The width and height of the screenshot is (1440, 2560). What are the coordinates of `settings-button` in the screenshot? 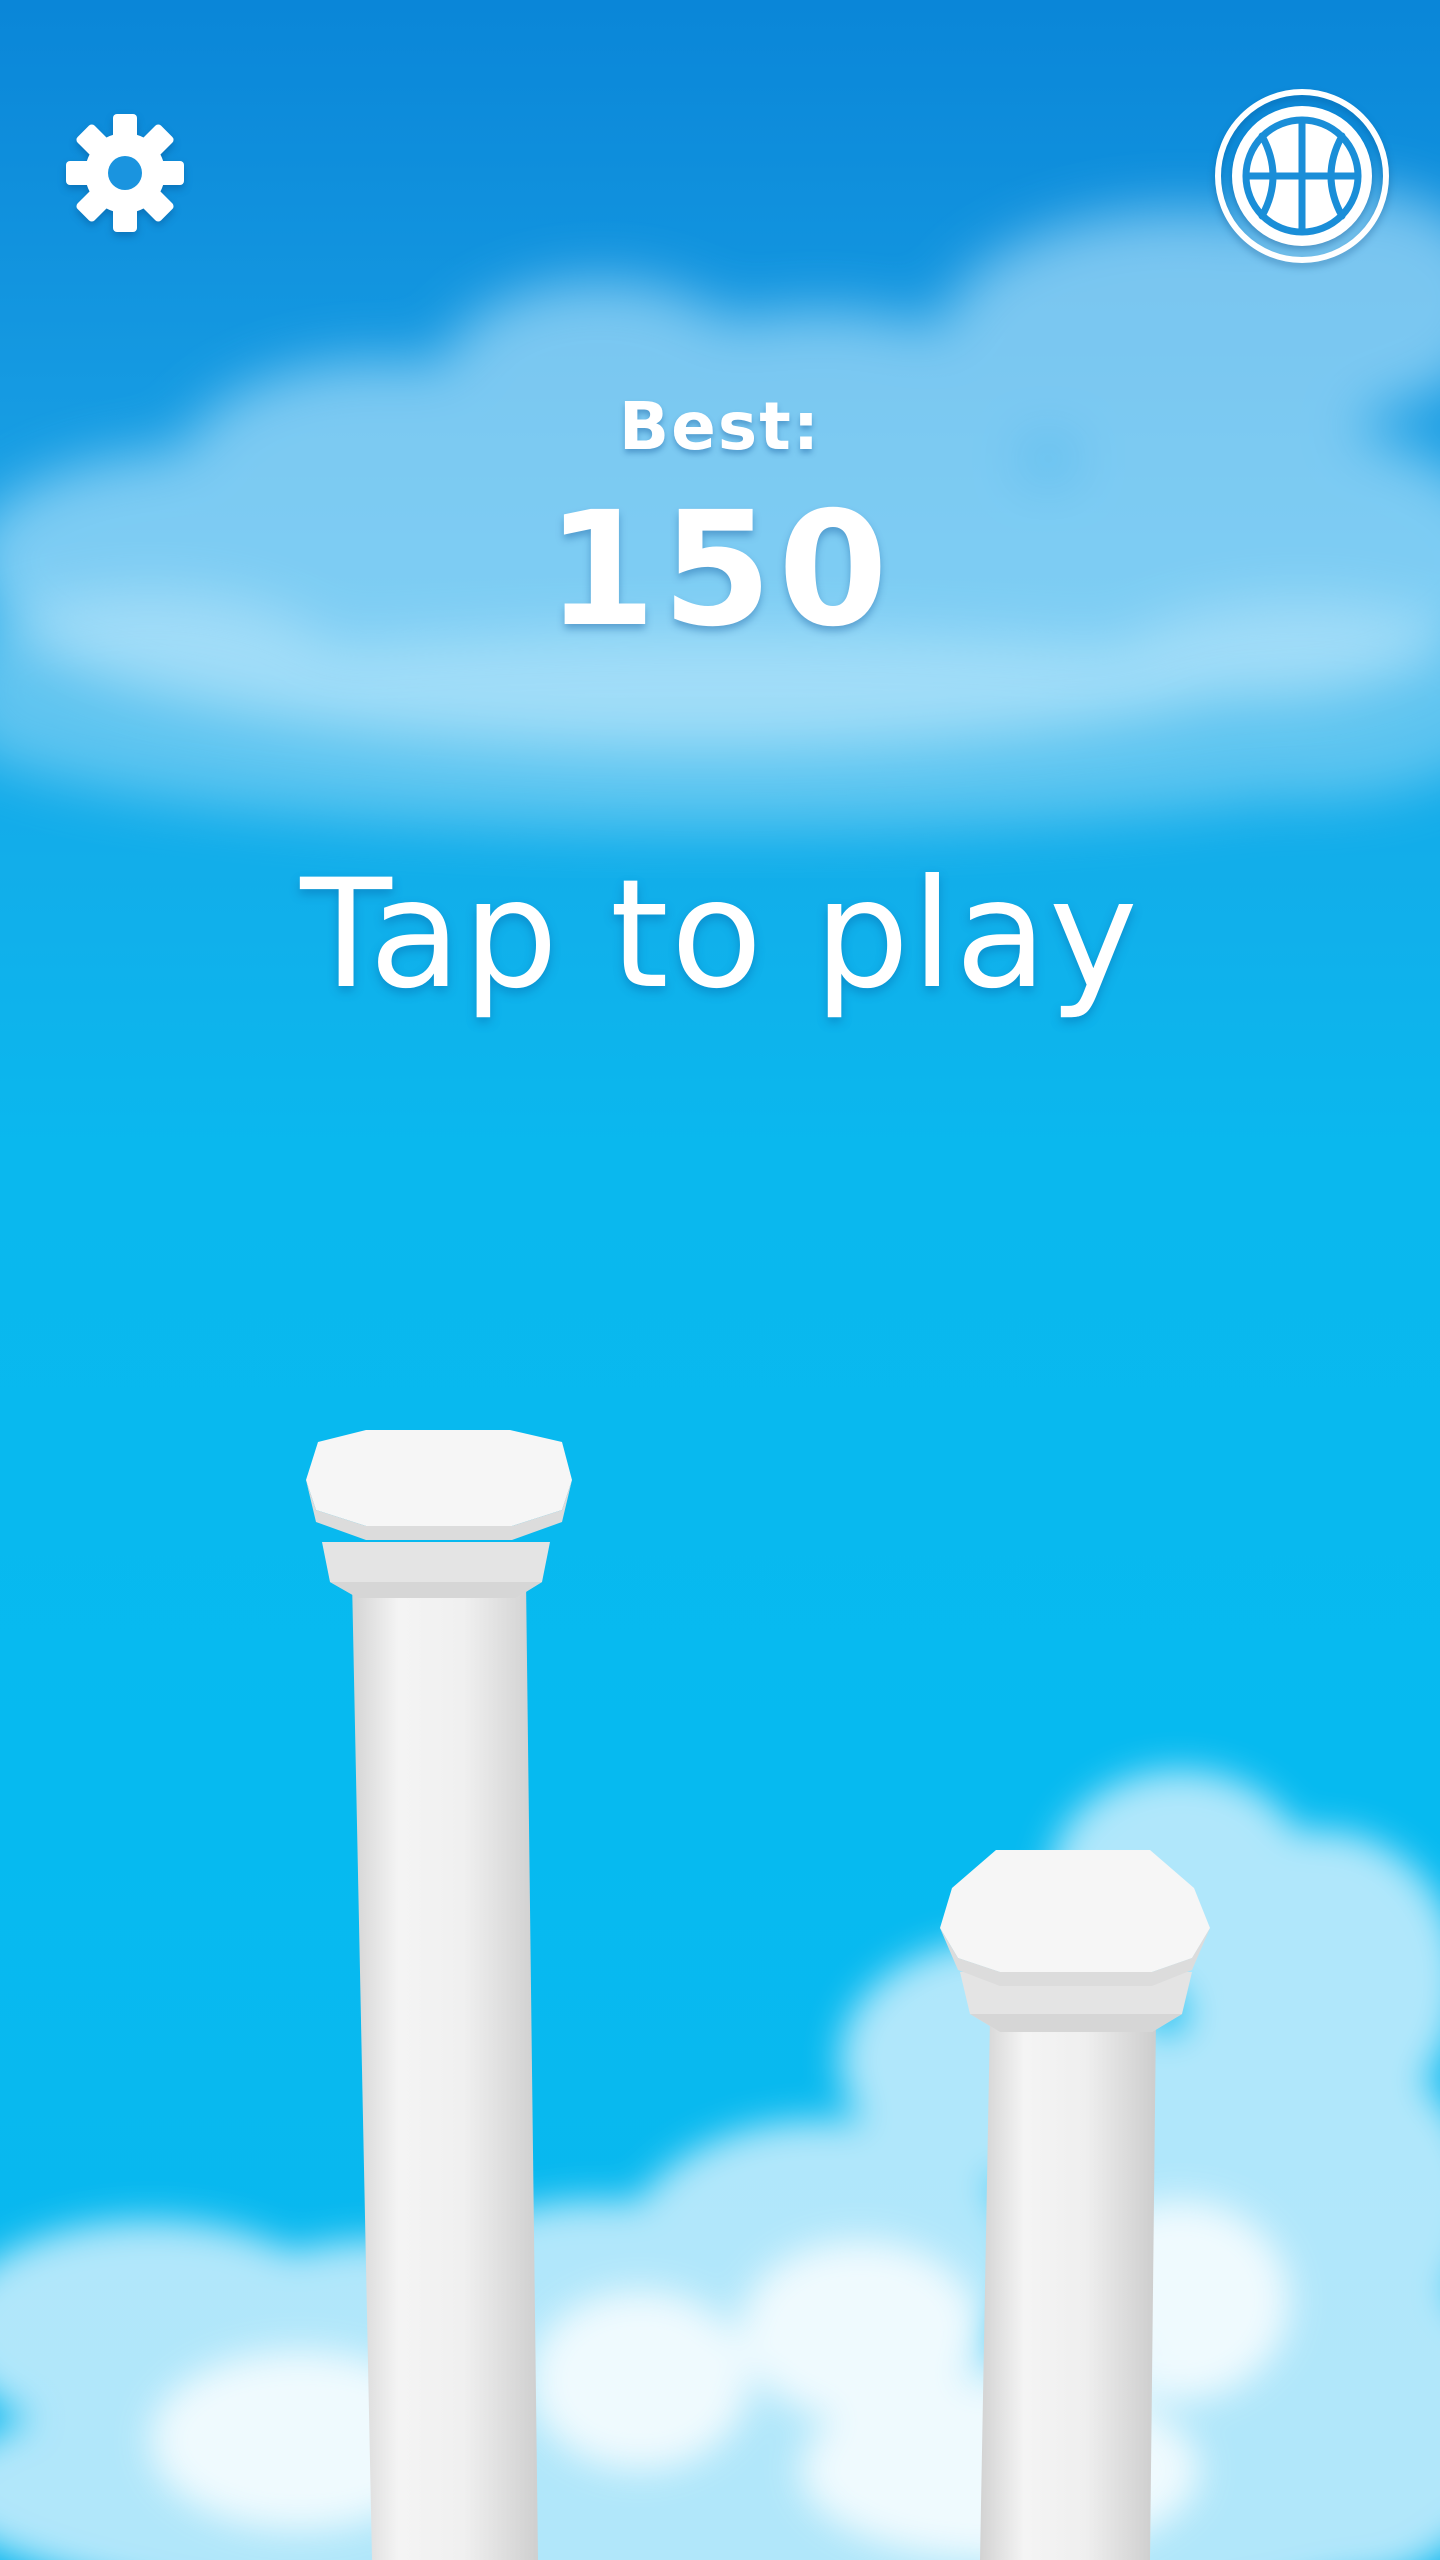 It's located at (125, 173).